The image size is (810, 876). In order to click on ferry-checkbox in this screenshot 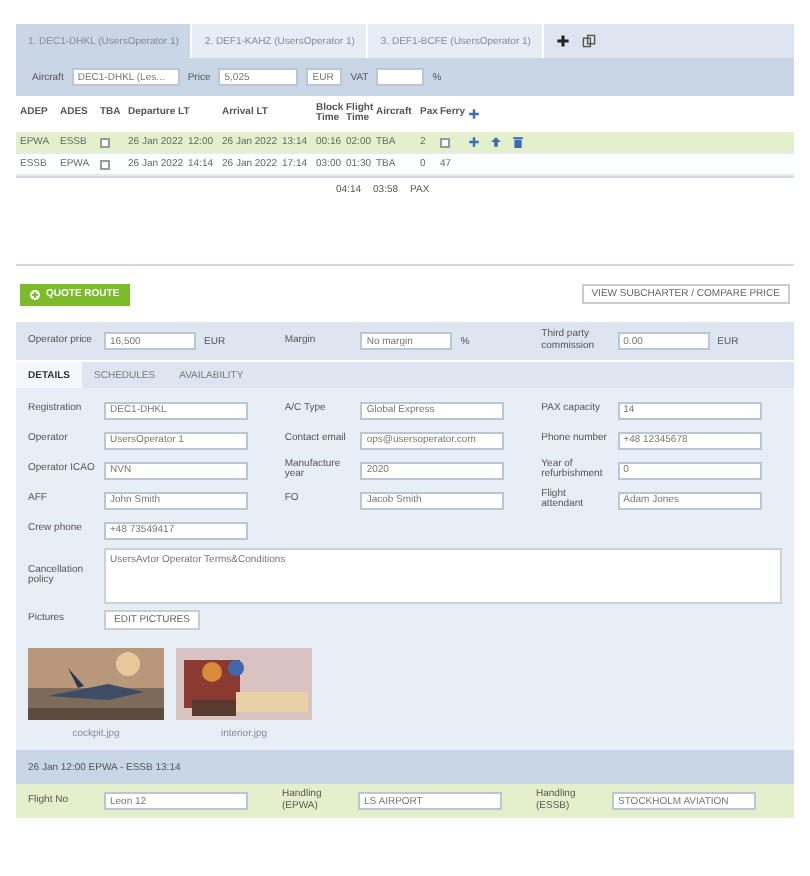, I will do `click(445, 142)`.